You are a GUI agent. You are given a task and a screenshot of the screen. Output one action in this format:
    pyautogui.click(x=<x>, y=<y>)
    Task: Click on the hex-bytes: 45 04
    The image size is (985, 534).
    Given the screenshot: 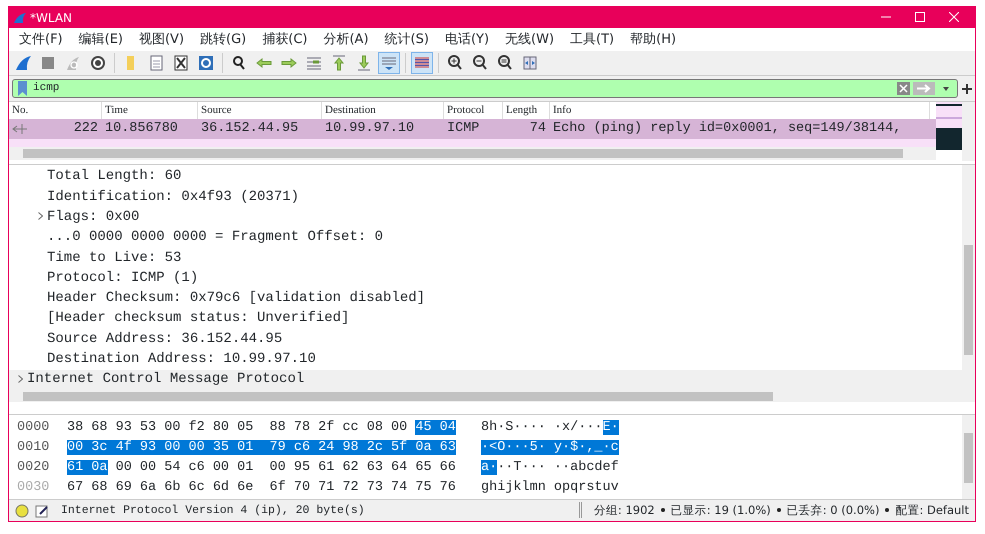 What is the action you would take?
    pyautogui.click(x=435, y=428)
    